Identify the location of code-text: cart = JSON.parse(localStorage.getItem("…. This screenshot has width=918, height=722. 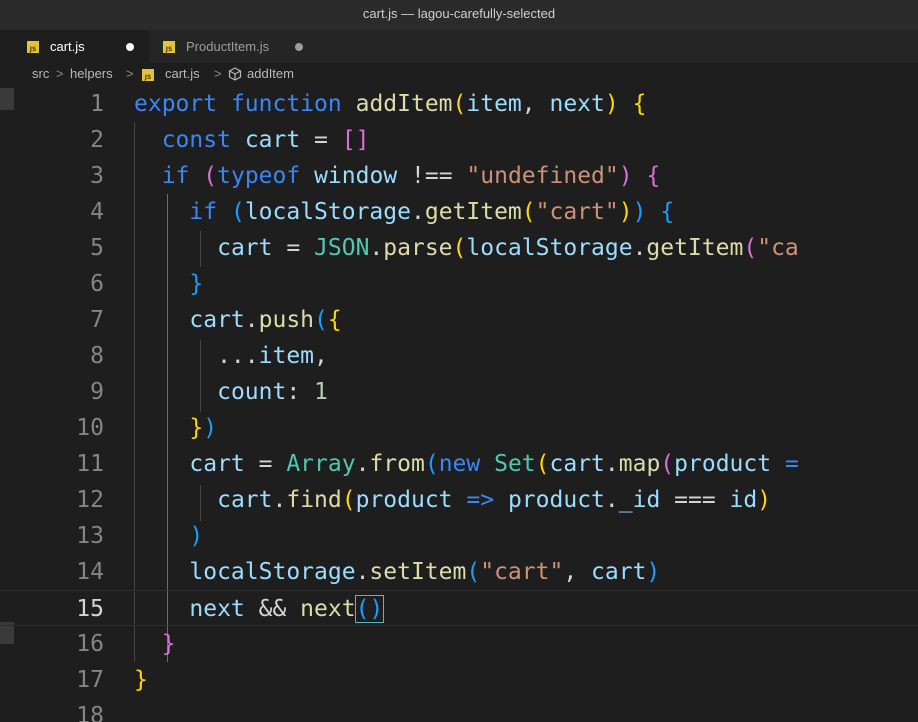
(466, 248).